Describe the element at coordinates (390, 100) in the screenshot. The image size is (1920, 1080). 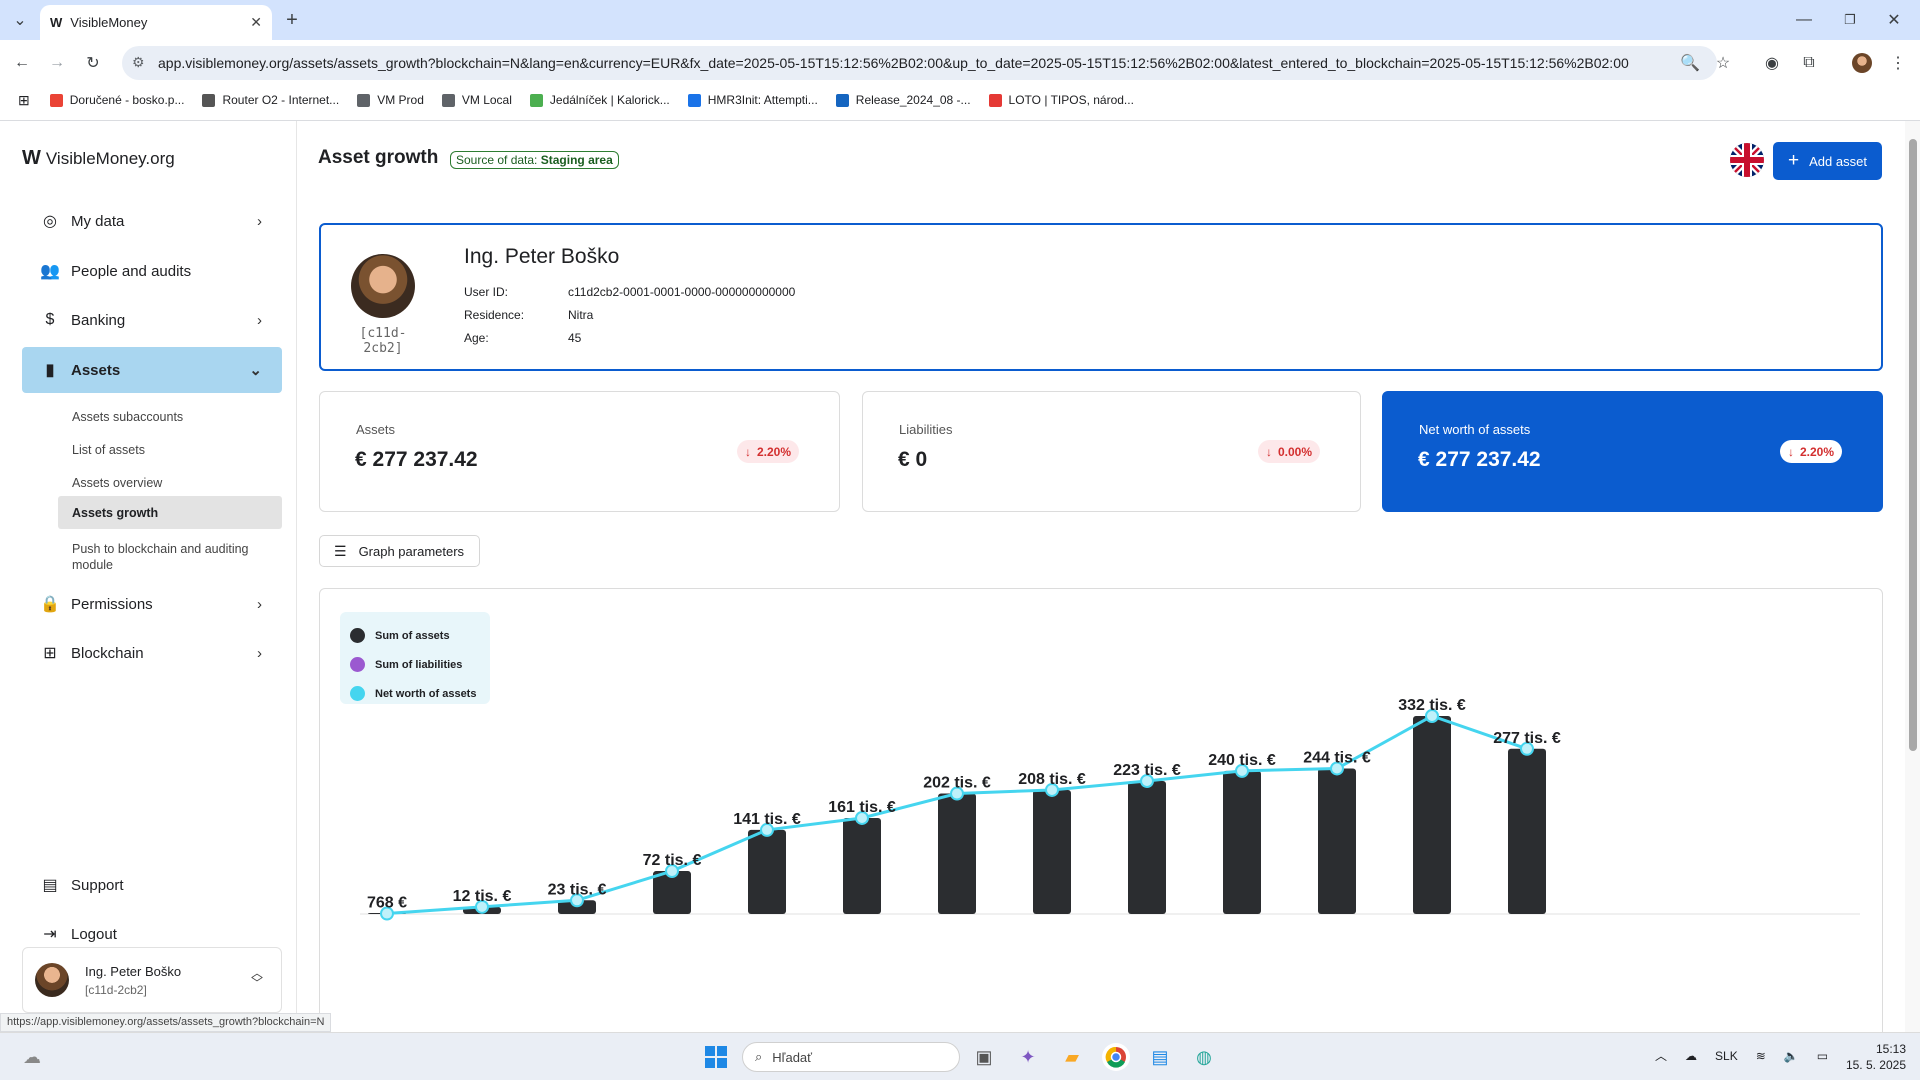
I see `bookmark-item: VM Prod` at that location.